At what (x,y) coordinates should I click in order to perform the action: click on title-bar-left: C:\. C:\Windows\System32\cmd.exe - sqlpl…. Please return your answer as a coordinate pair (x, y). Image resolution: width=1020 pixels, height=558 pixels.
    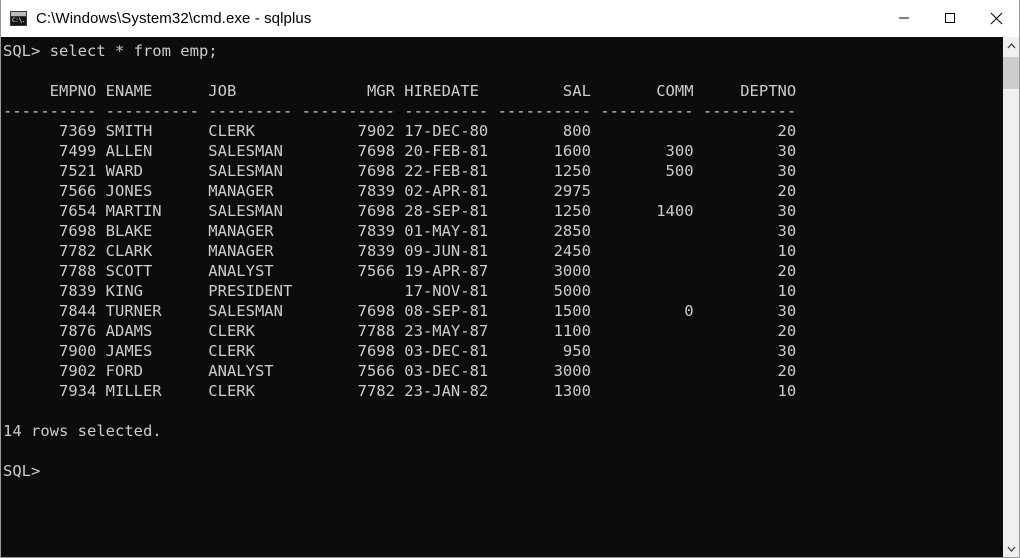
    Looking at the image, I should click on (441, 18).